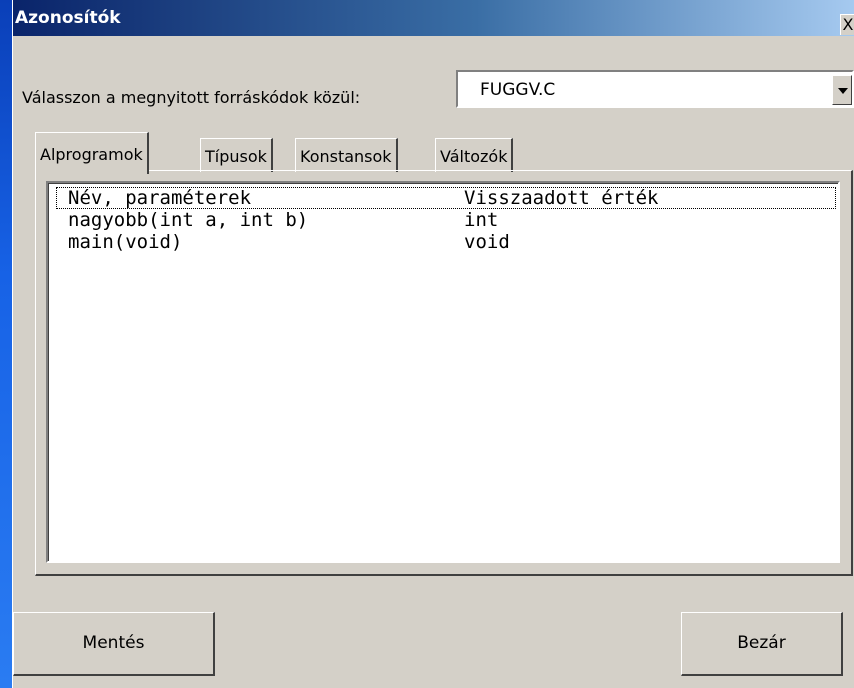 The image size is (854, 688). What do you see at coordinates (346, 155) in the screenshot?
I see `tab-konstansok: Konstansok` at bounding box center [346, 155].